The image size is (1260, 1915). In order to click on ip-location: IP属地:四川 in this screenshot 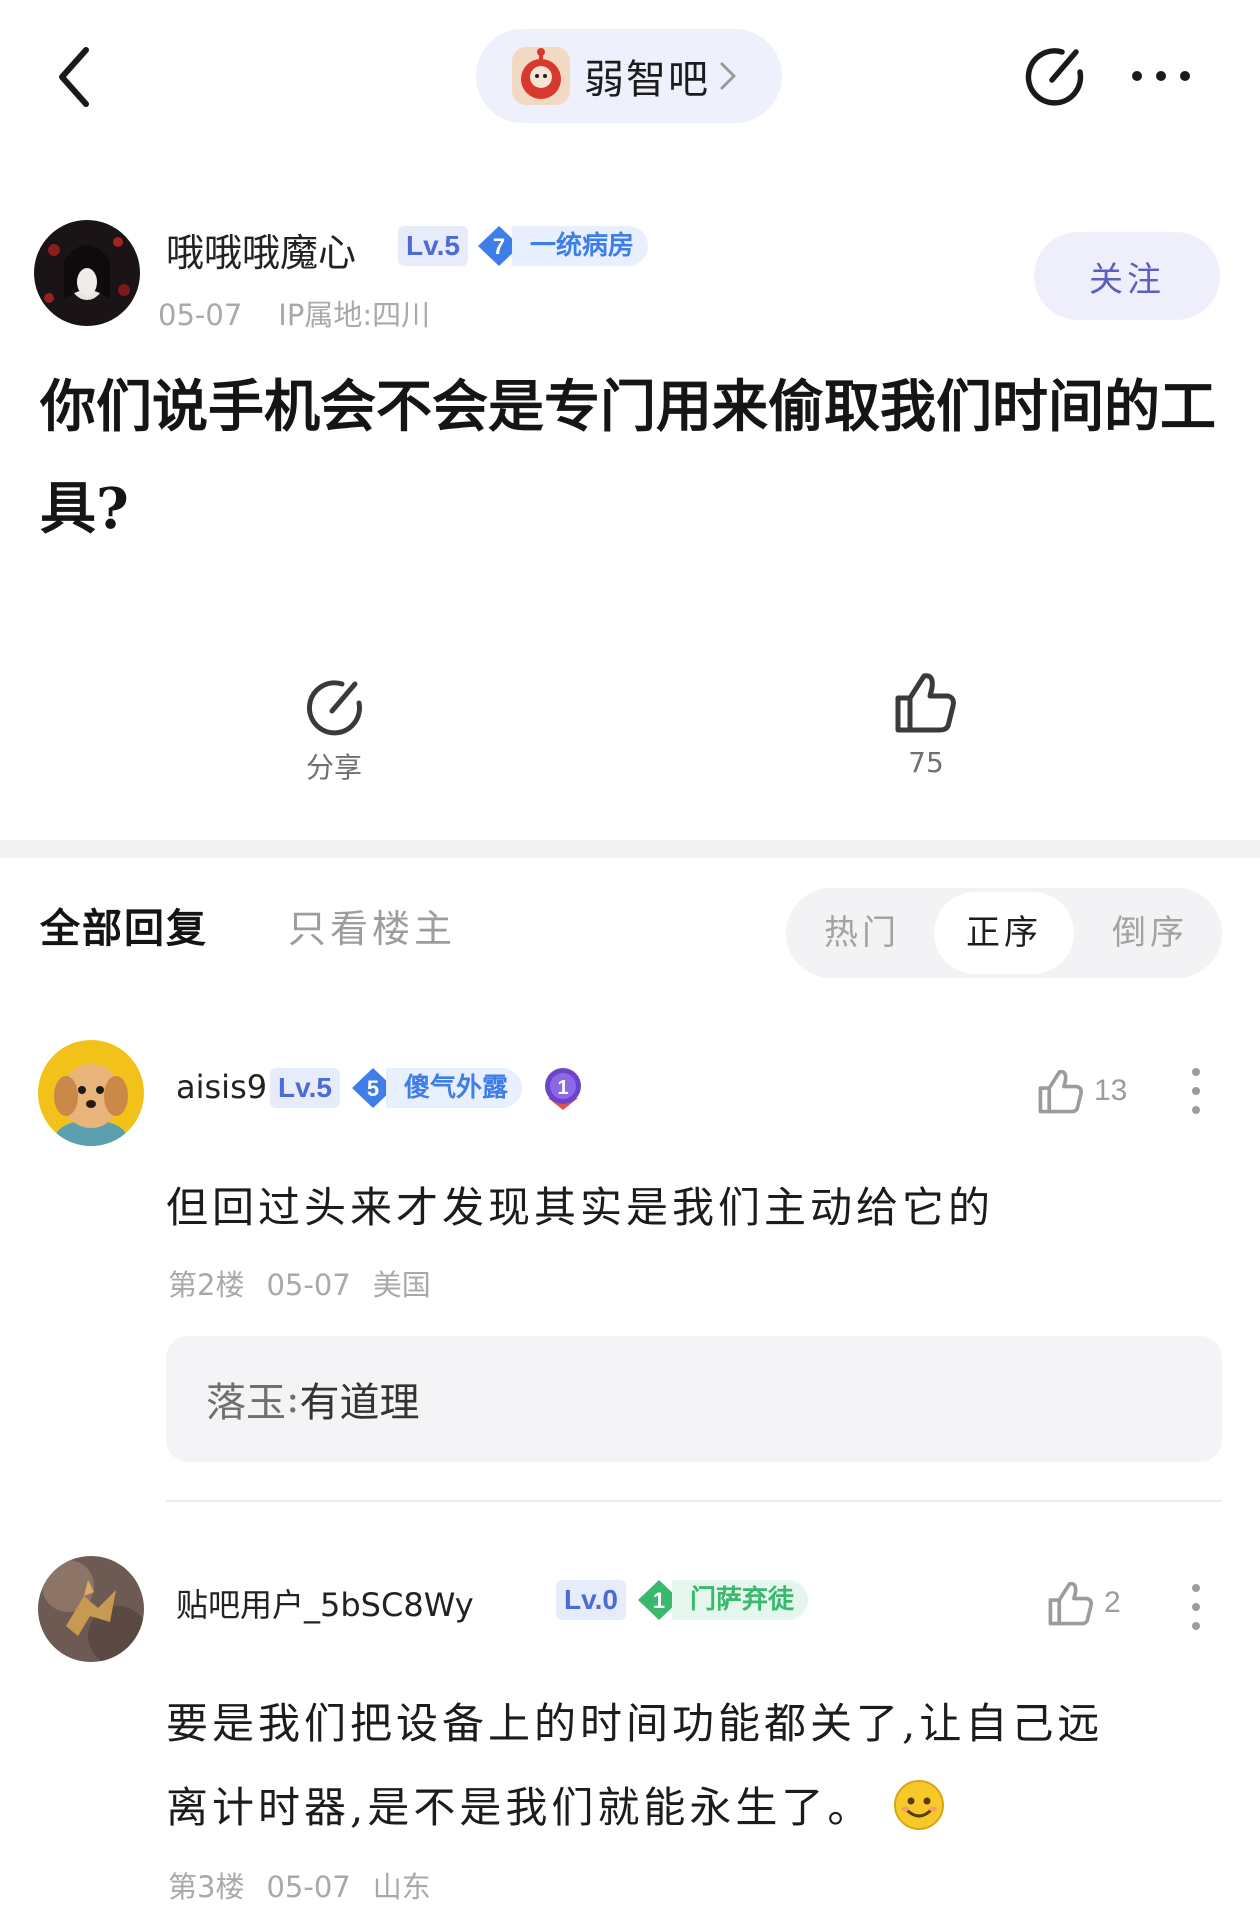, I will do `click(354, 315)`.